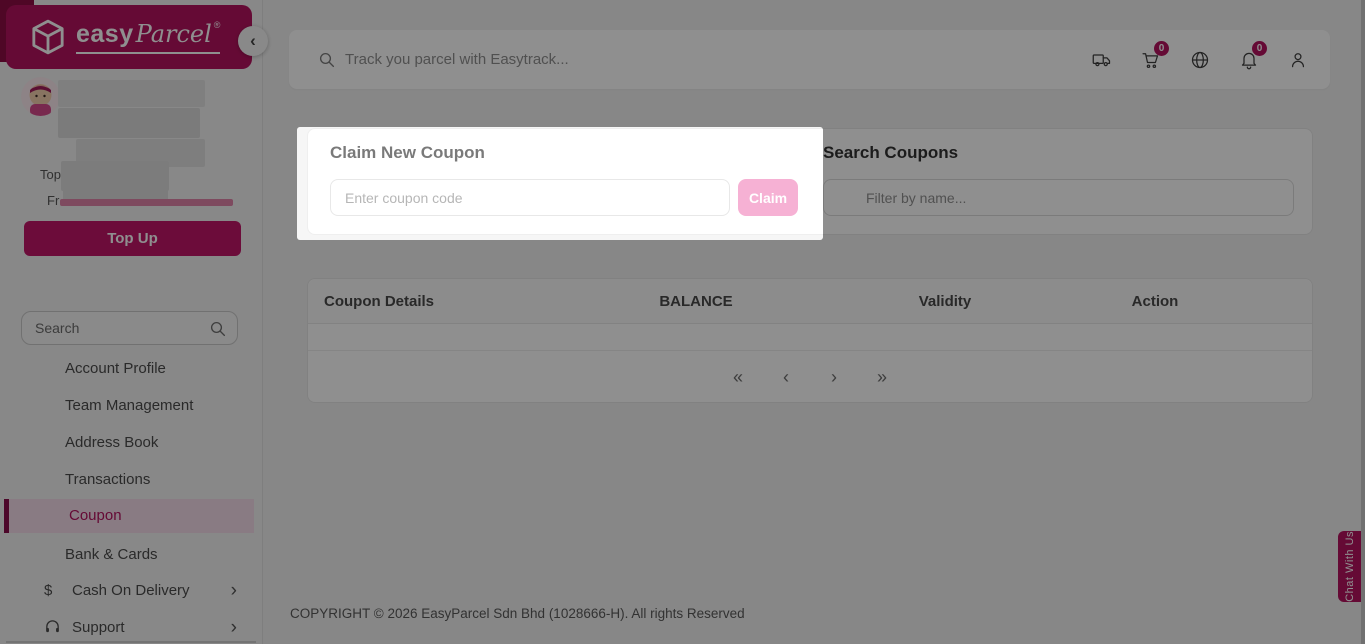 The width and height of the screenshot is (1365, 644). I want to click on sidebar-search-input, so click(129, 328).